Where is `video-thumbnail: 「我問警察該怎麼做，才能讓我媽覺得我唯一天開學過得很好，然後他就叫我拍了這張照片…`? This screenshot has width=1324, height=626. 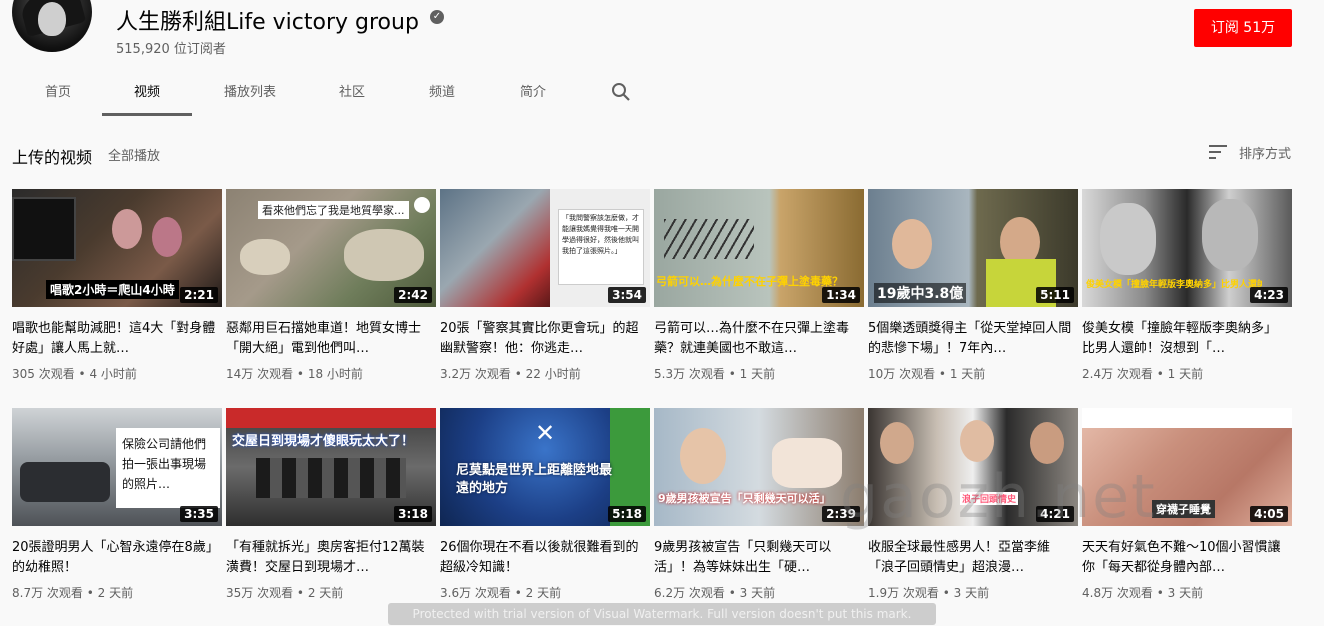 video-thumbnail: 「我問警察該怎麼做，才能讓我媽覺得我唯一天開學過得很好，然後他就叫我拍了這張照片… is located at coordinates (545, 248).